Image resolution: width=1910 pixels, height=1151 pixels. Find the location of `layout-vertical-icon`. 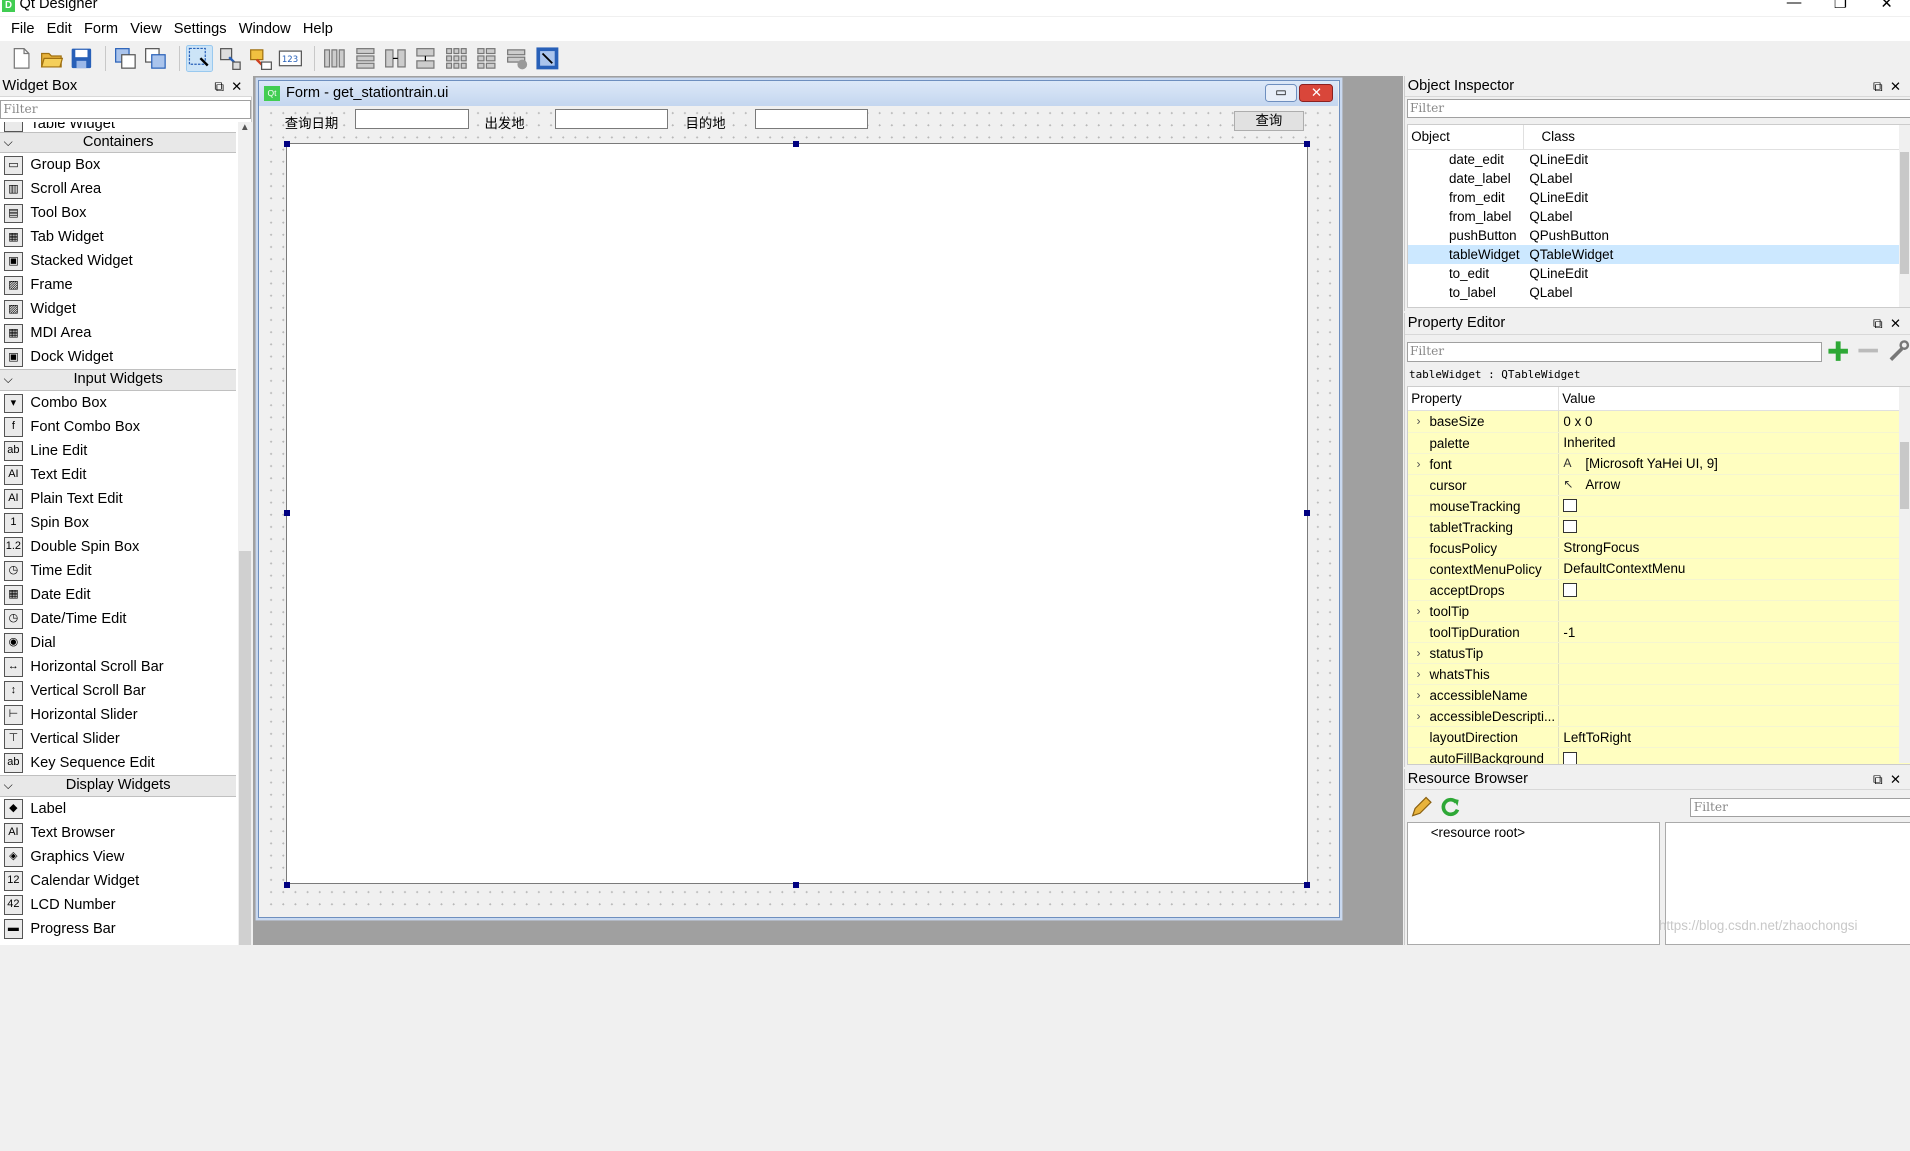

layout-vertical-icon is located at coordinates (365, 58).